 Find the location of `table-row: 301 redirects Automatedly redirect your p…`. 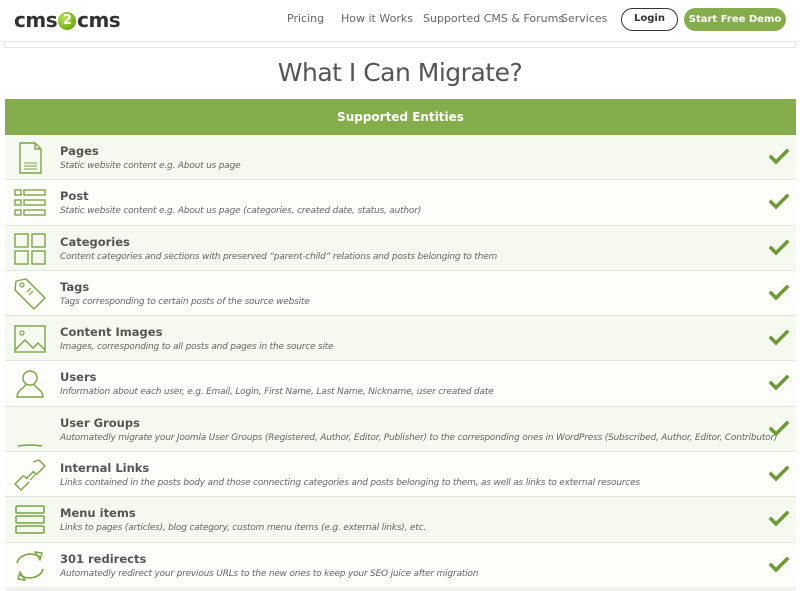

table-row: 301 redirects Automatedly redirect your p… is located at coordinates (400, 565).